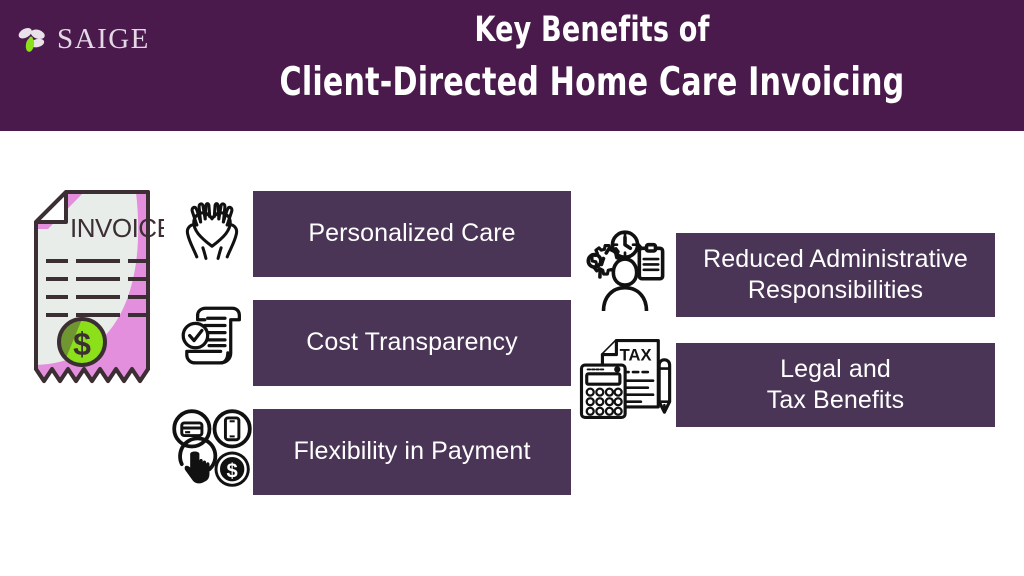 This screenshot has width=1024, height=576. Describe the element at coordinates (835, 275) in the screenshot. I see `benefit-box-reduced-administrative-responsibilities: Reduced Administrative Responsibilities` at that location.